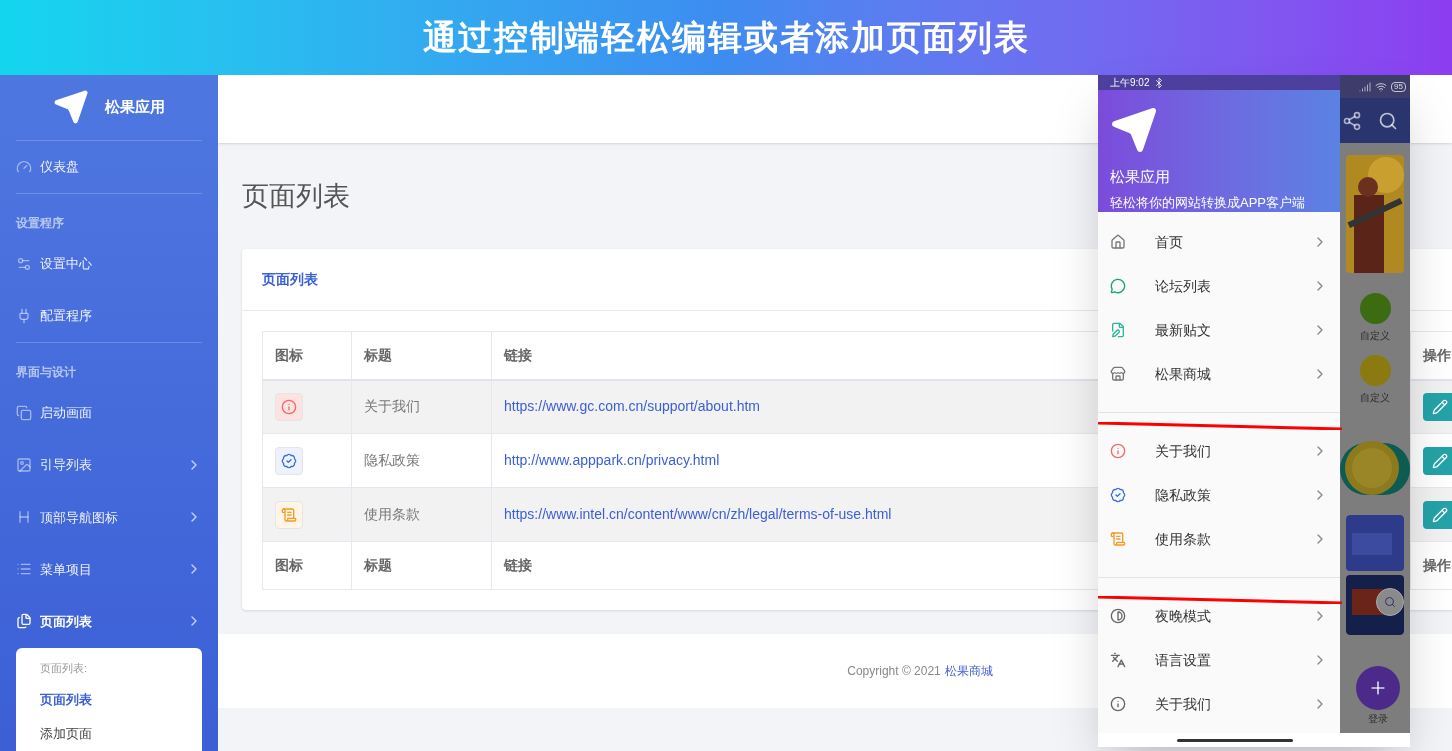 Image resolution: width=1452 pixels, height=751 pixels. What do you see at coordinates (109, 263) in the screenshot?
I see `sidebar-item: 设置中心` at bounding box center [109, 263].